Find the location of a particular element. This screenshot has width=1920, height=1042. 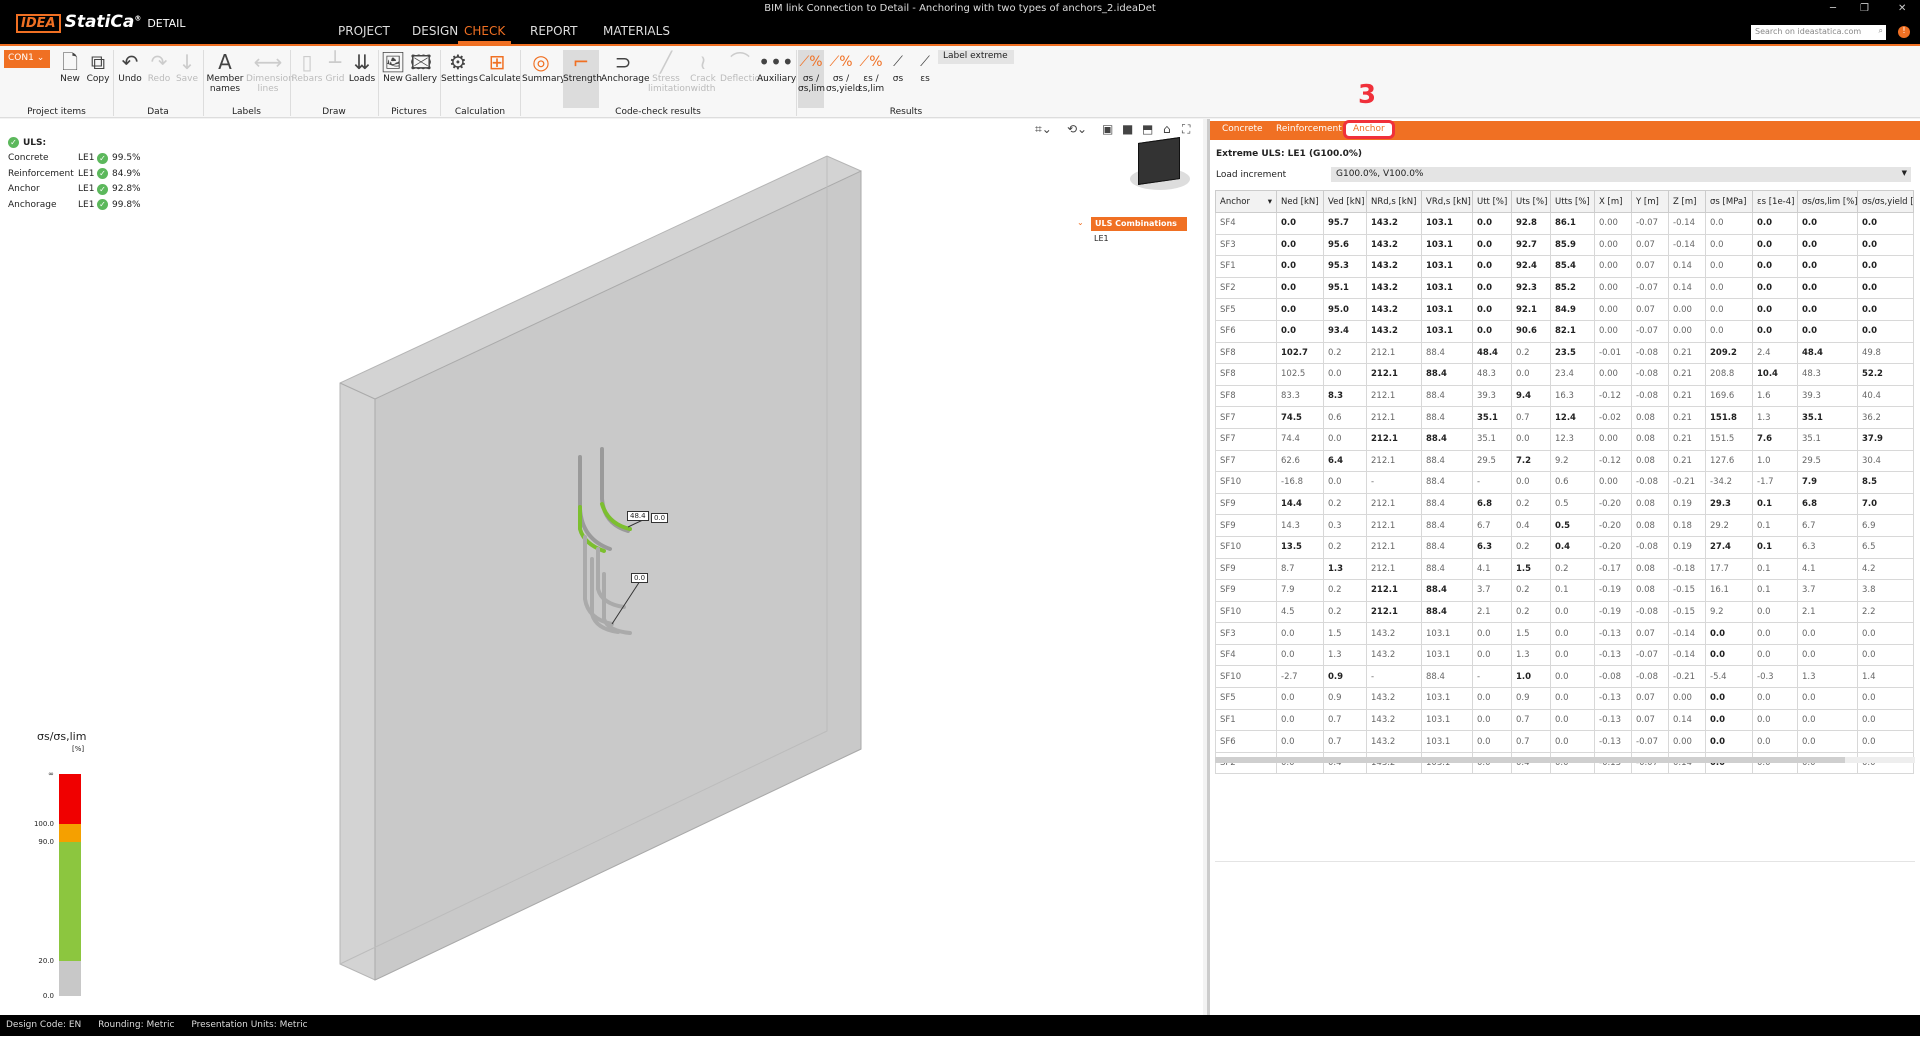

horizontal-scrollbar is located at coordinates (1565, 760).